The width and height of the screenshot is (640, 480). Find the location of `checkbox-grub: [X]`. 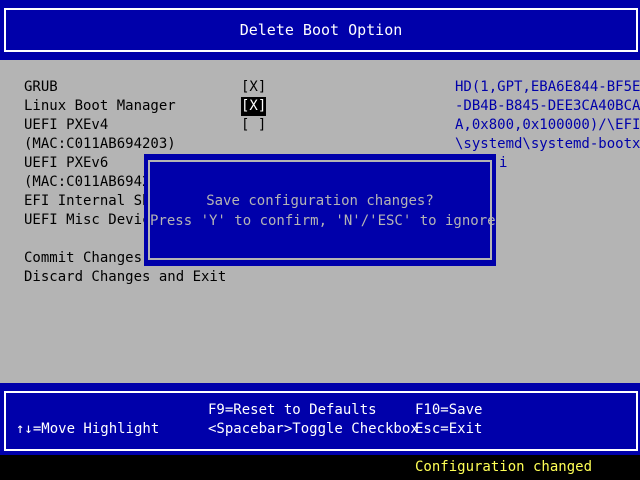

checkbox-grub: [X] is located at coordinates (253, 87).